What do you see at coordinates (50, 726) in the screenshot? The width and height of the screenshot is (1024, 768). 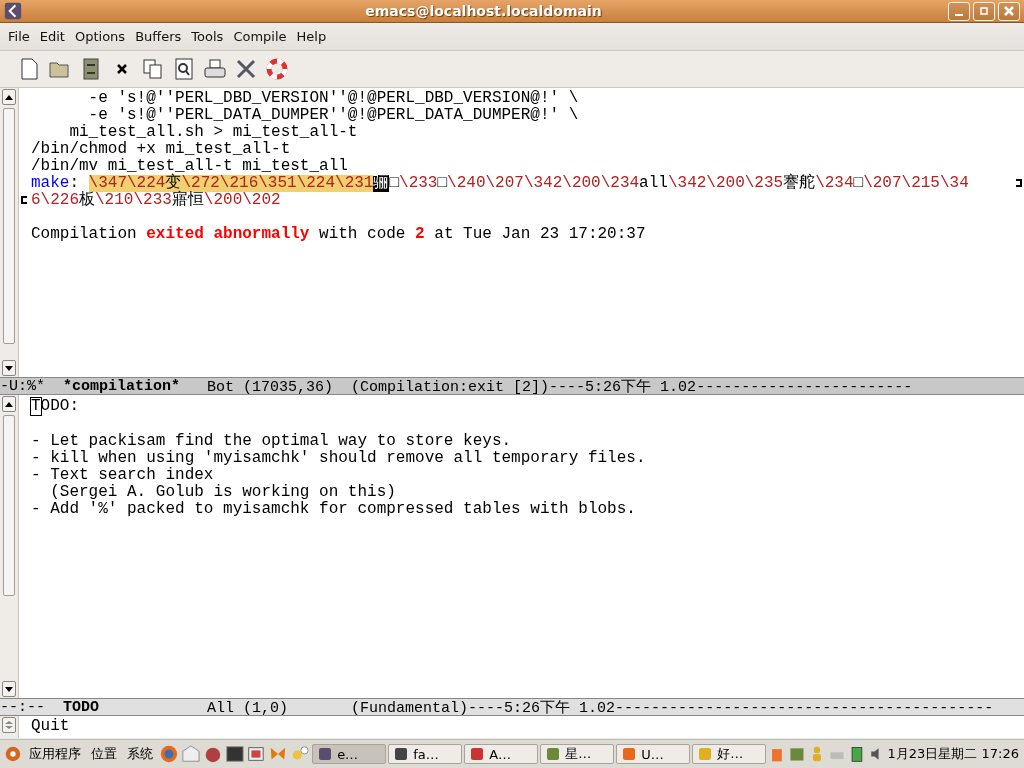 I see `minibuffer-text: Quit` at bounding box center [50, 726].